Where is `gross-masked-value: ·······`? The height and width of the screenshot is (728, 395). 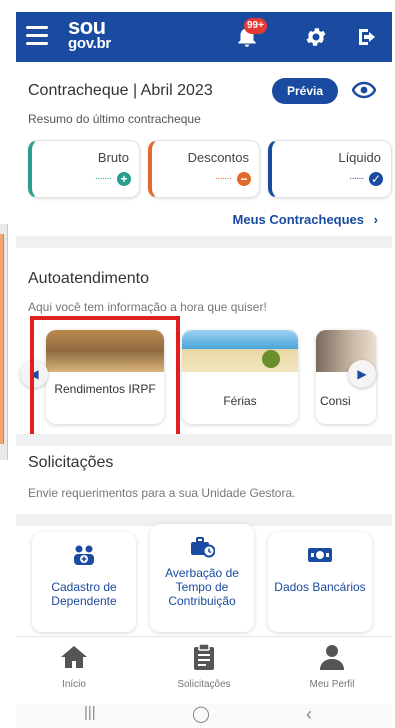 gross-masked-value: ······· is located at coordinates (103, 178).